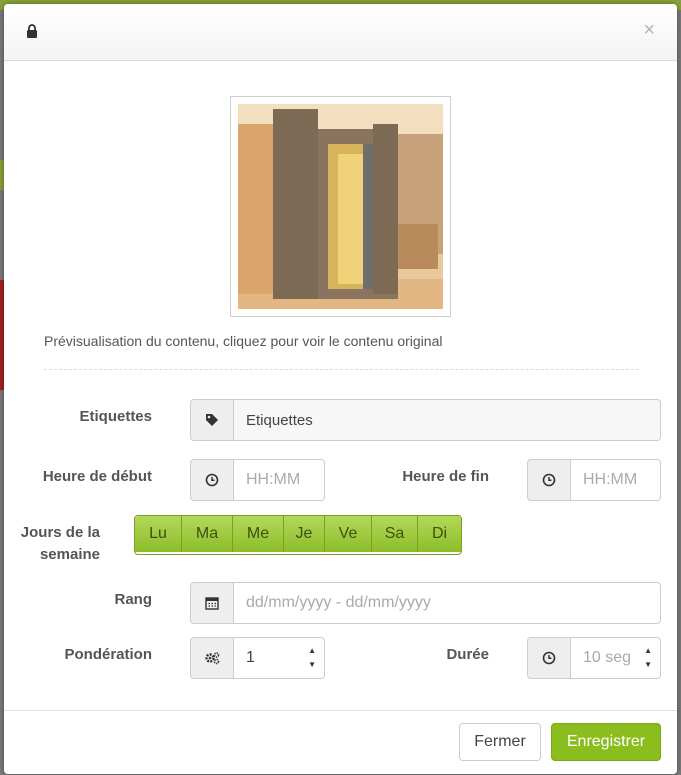 The height and width of the screenshot is (775, 681). Describe the element at coordinates (500, 742) in the screenshot. I see `close-button: Fermer` at that location.